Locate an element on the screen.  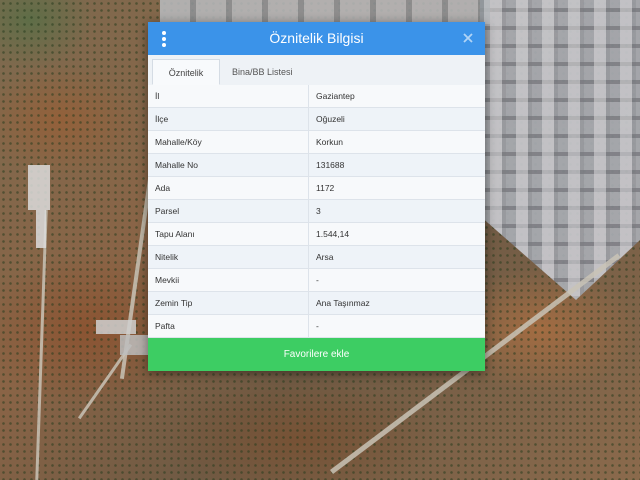
dialog-tabs: Öznitelik Bilgisi Bina/BB Listesi is located at coordinates (316, 79).